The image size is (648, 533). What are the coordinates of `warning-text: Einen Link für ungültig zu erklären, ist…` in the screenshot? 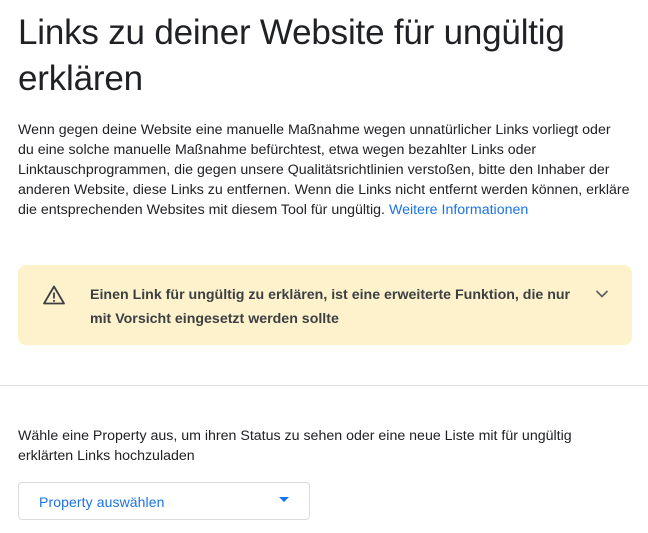 It's located at (330, 307).